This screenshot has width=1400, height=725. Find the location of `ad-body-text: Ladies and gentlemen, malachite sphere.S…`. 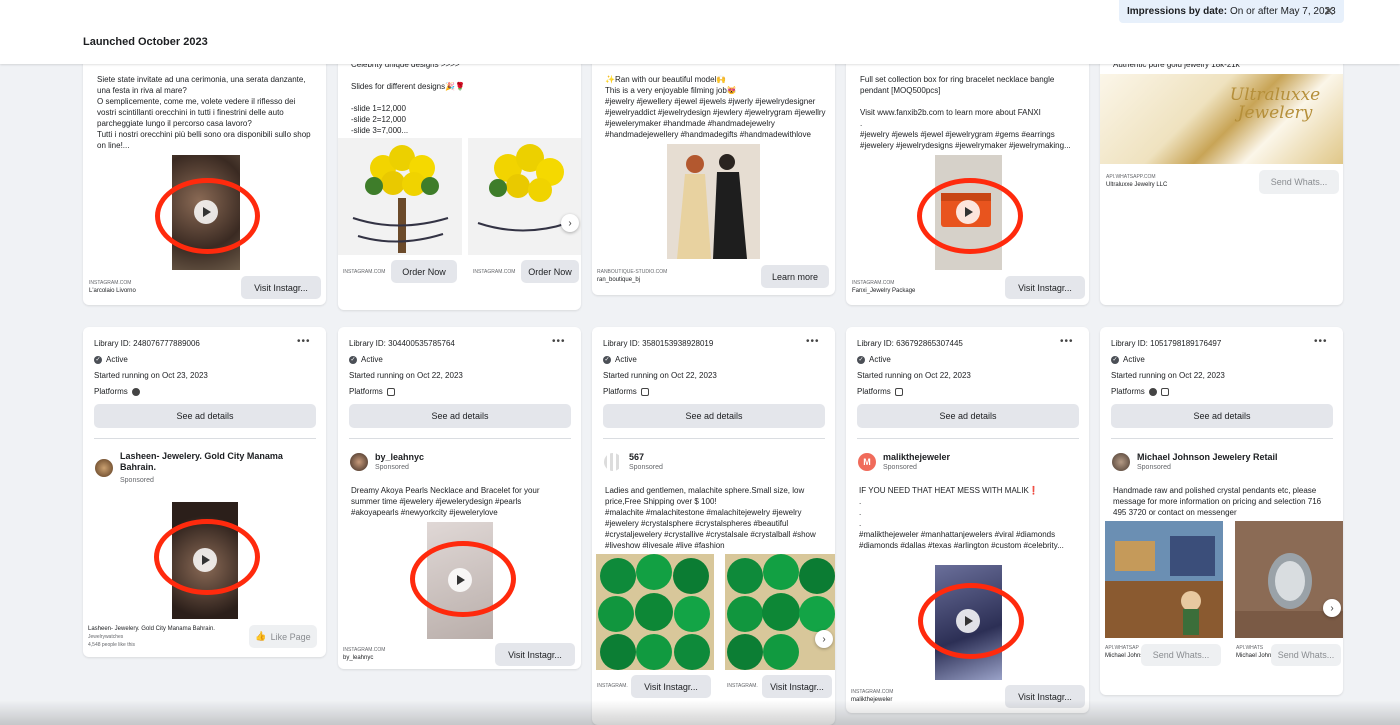

ad-body-text: Ladies and gentlemen, malachite sphere.S… is located at coordinates (710, 518).